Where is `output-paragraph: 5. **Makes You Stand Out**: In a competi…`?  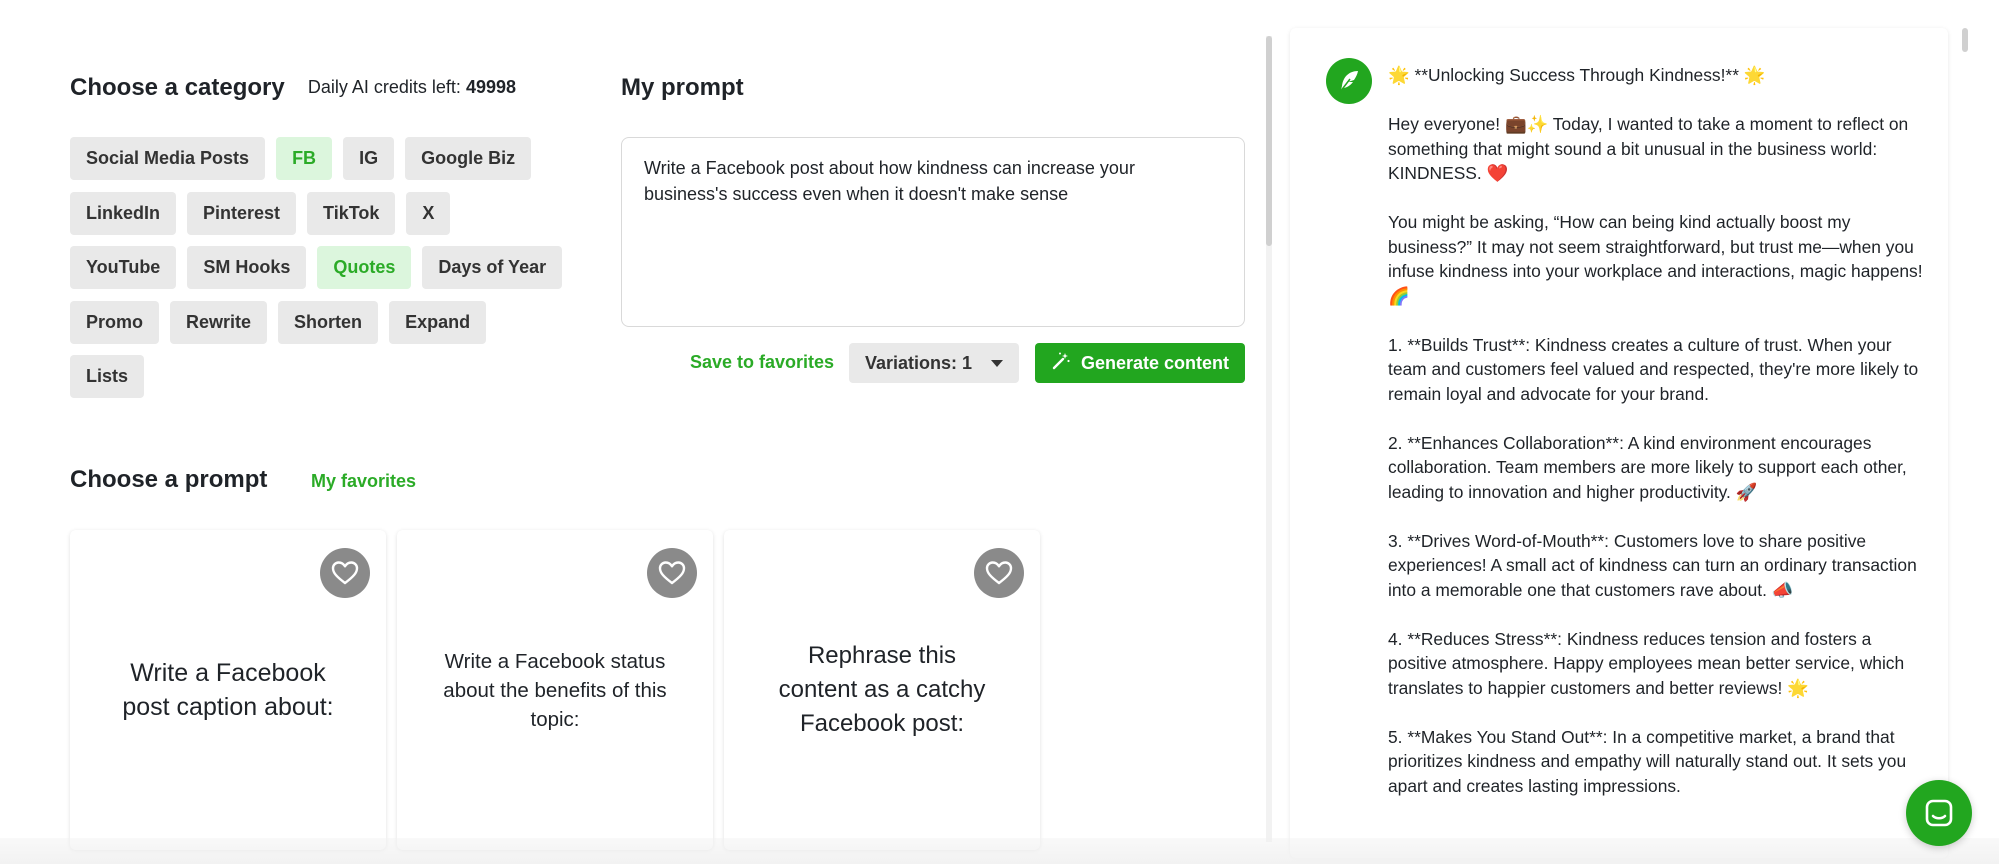
output-paragraph: 5. **Makes You Stand Out**: In a competi… is located at coordinates (1647, 761).